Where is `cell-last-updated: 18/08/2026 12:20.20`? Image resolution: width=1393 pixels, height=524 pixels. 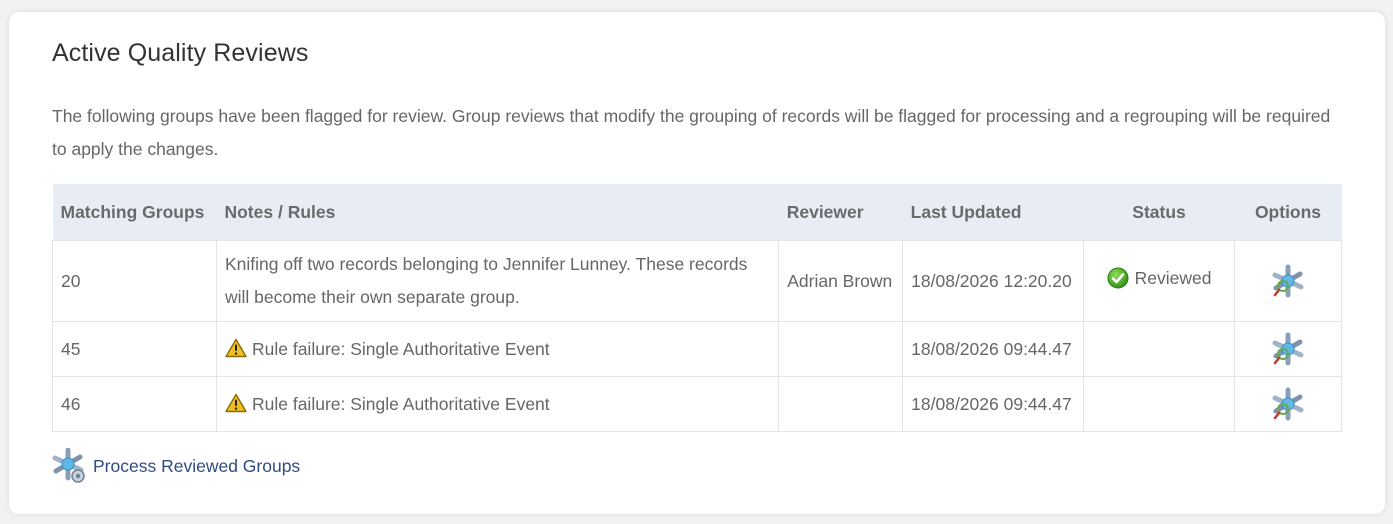
cell-last-updated: 18/08/2026 12:20.20 is located at coordinates (993, 281).